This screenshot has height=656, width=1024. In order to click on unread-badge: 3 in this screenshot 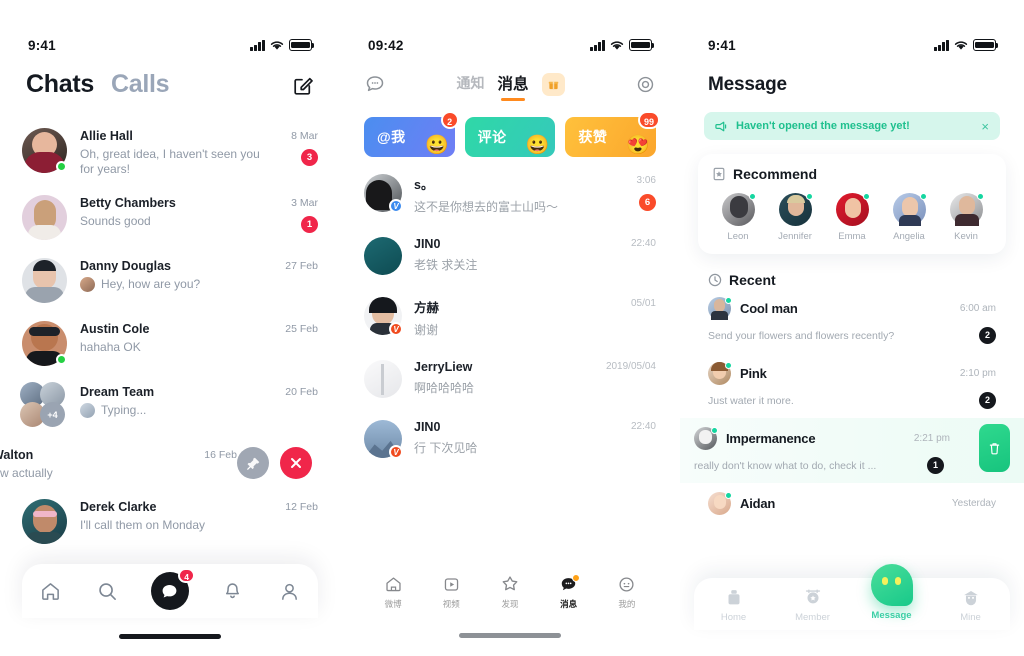, I will do `click(309, 157)`.